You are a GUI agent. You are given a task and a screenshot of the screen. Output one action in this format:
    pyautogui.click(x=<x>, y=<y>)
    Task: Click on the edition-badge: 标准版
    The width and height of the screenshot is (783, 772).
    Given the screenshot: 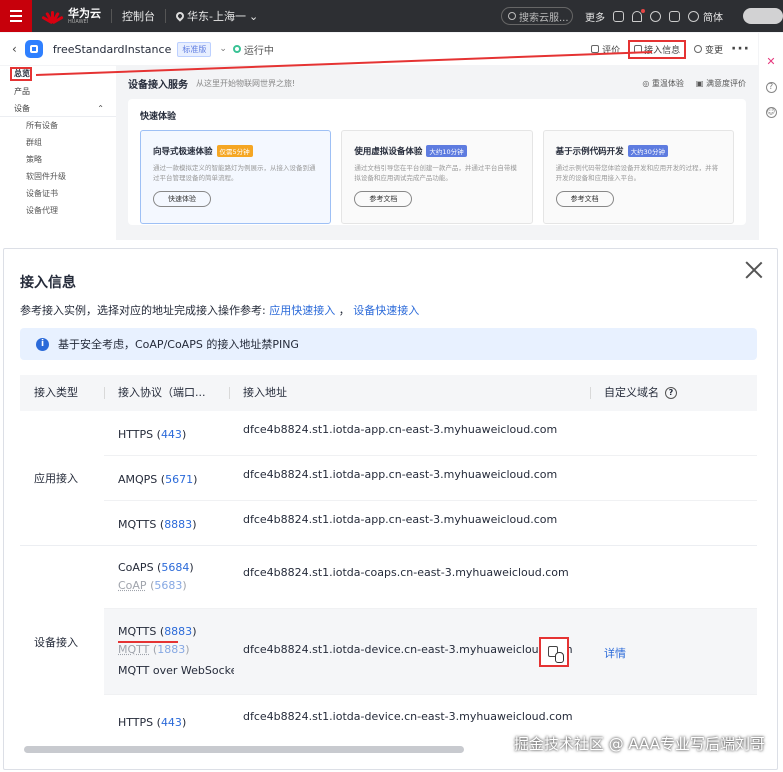 What is the action you would take?
    pyautogui.click(x=194, y=49)
    